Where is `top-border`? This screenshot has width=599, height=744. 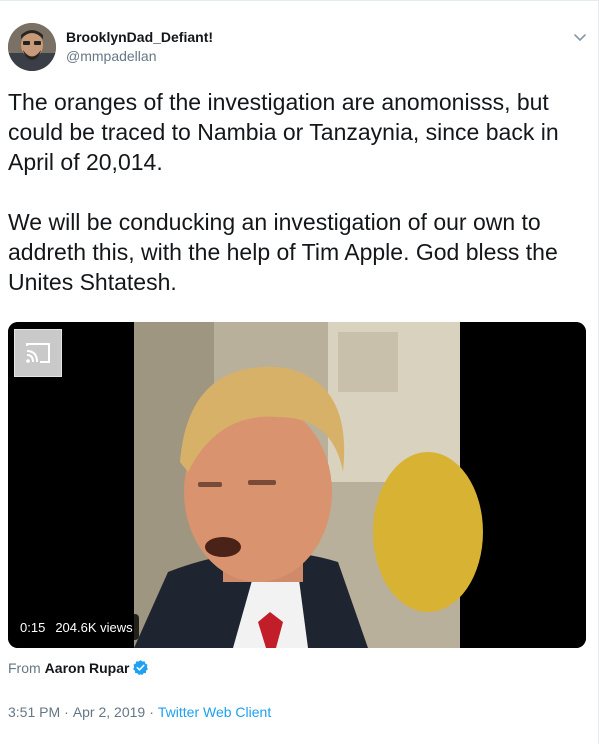 top-border is located at coordinates (299, 0).